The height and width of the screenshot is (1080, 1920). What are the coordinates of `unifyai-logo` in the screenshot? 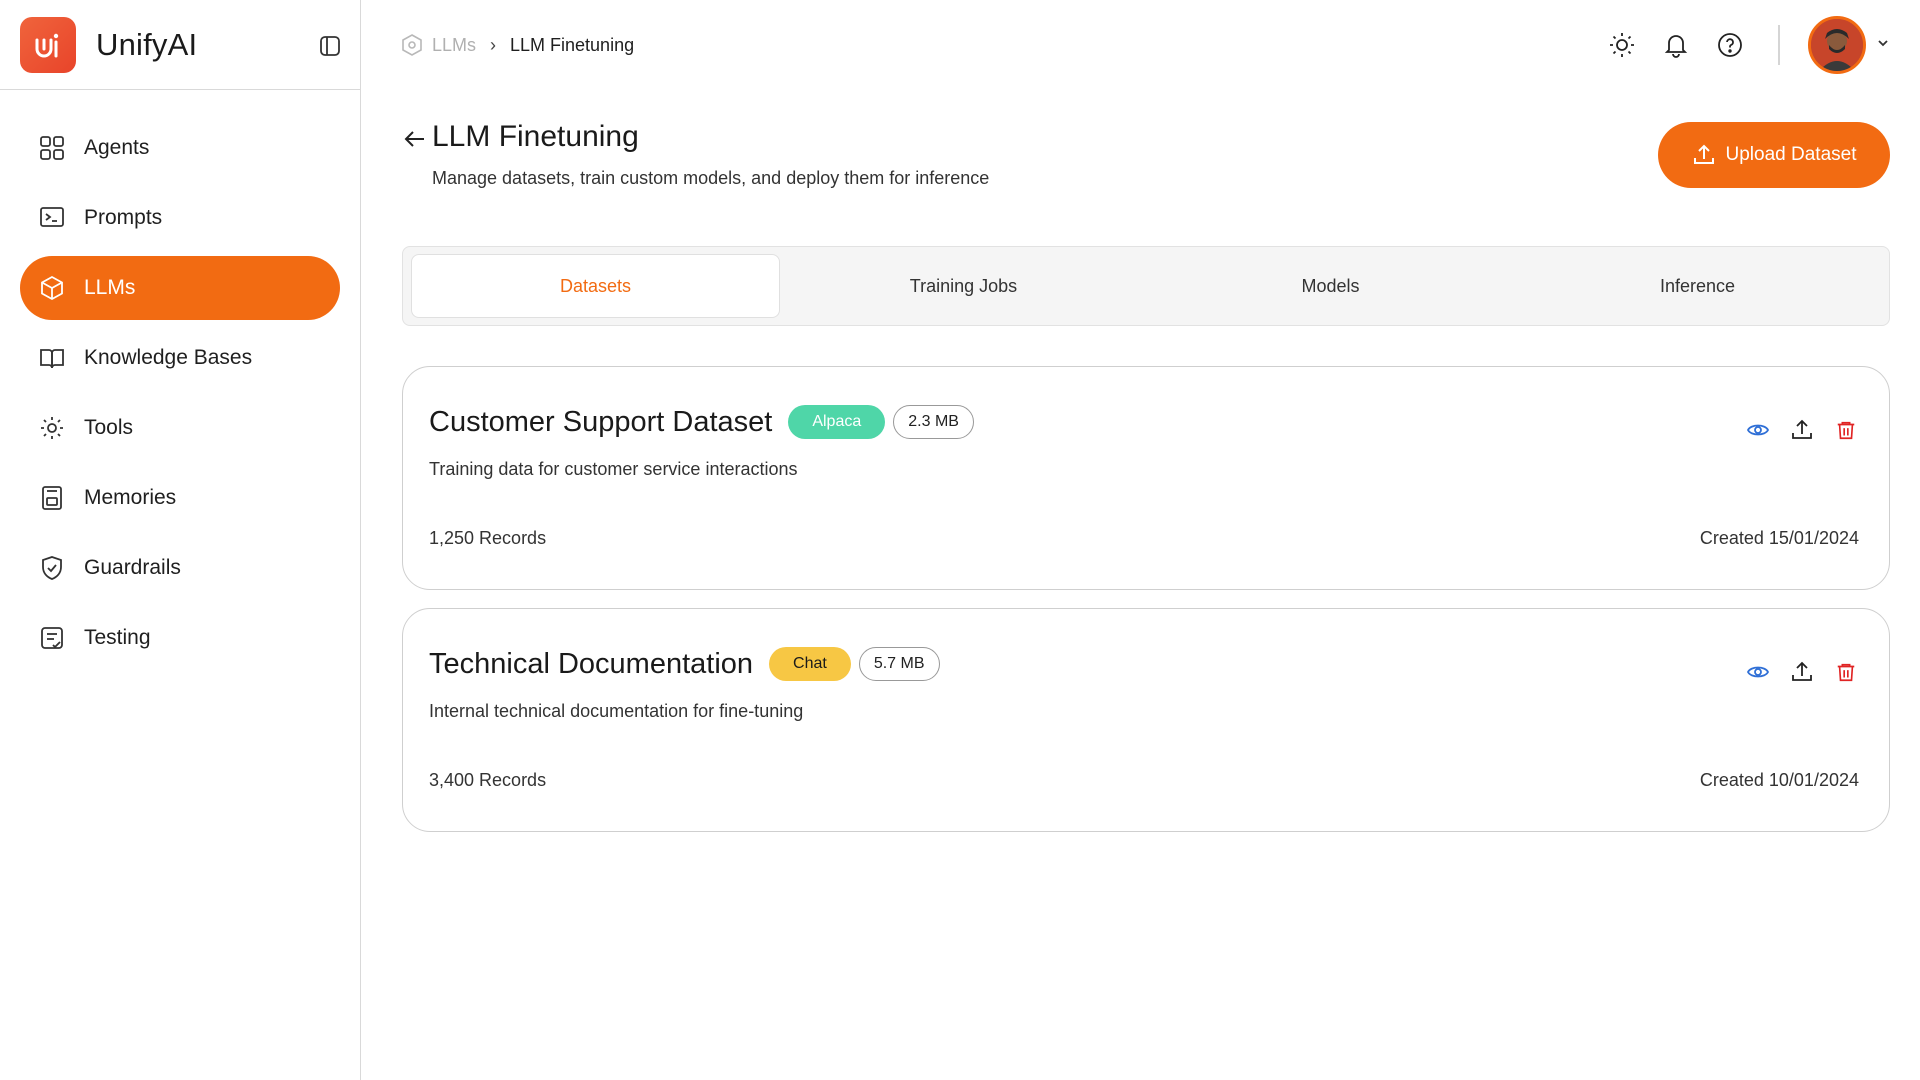 It's located at (48, 44).